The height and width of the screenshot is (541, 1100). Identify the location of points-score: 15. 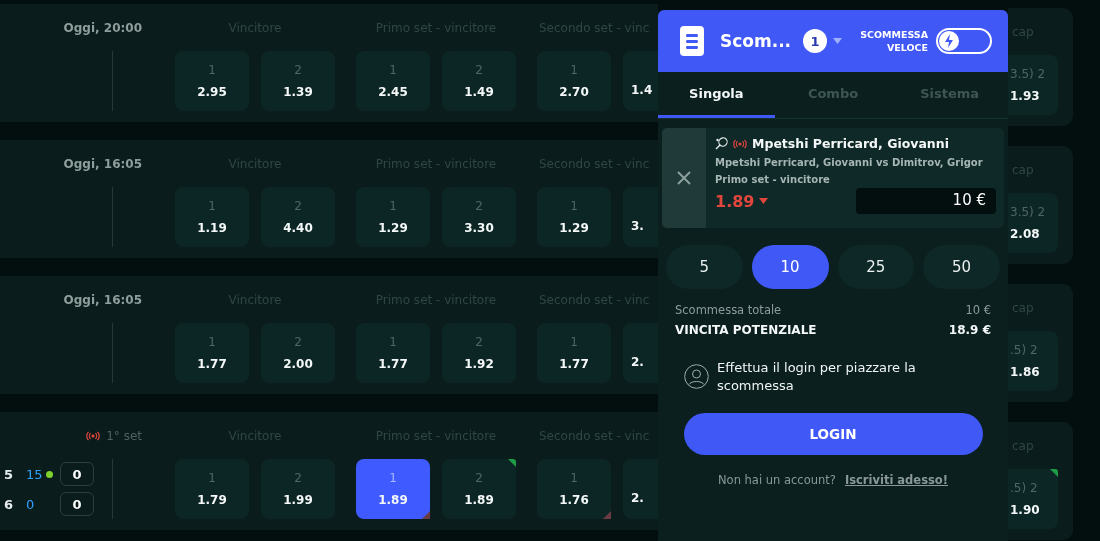
(35, 474).